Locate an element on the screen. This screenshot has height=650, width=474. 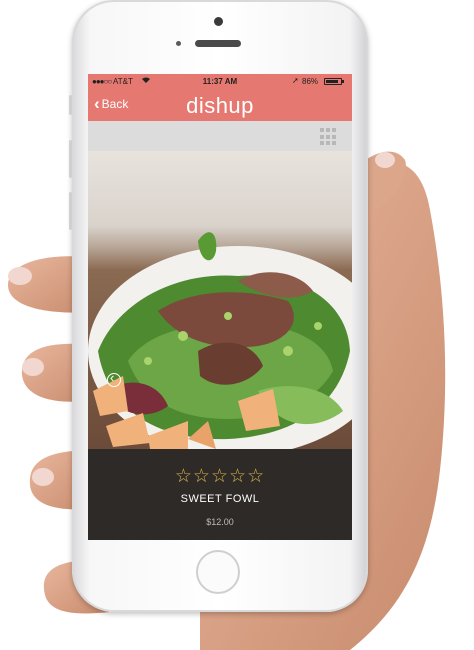
home-button is located at coordinates (218, 572).